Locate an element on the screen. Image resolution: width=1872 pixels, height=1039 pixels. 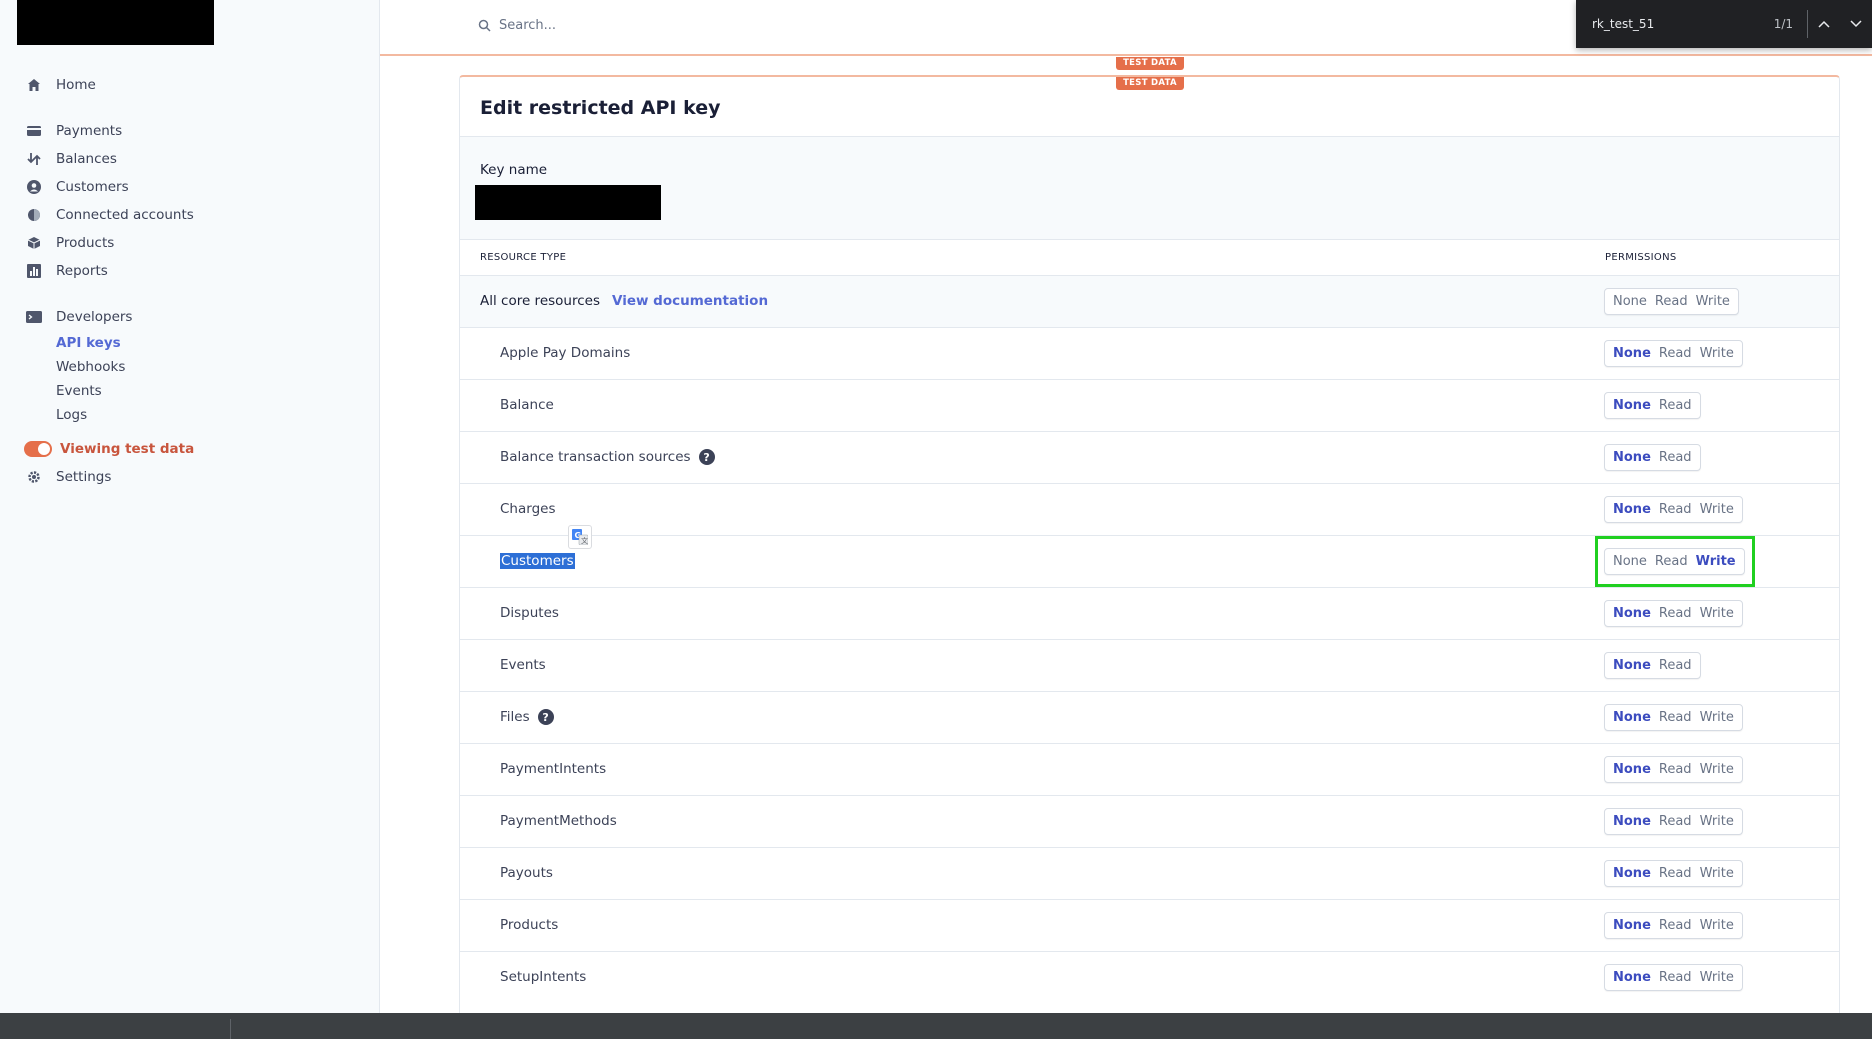
sidebar-item-reports: Reports is located at coordinates (66, 271).